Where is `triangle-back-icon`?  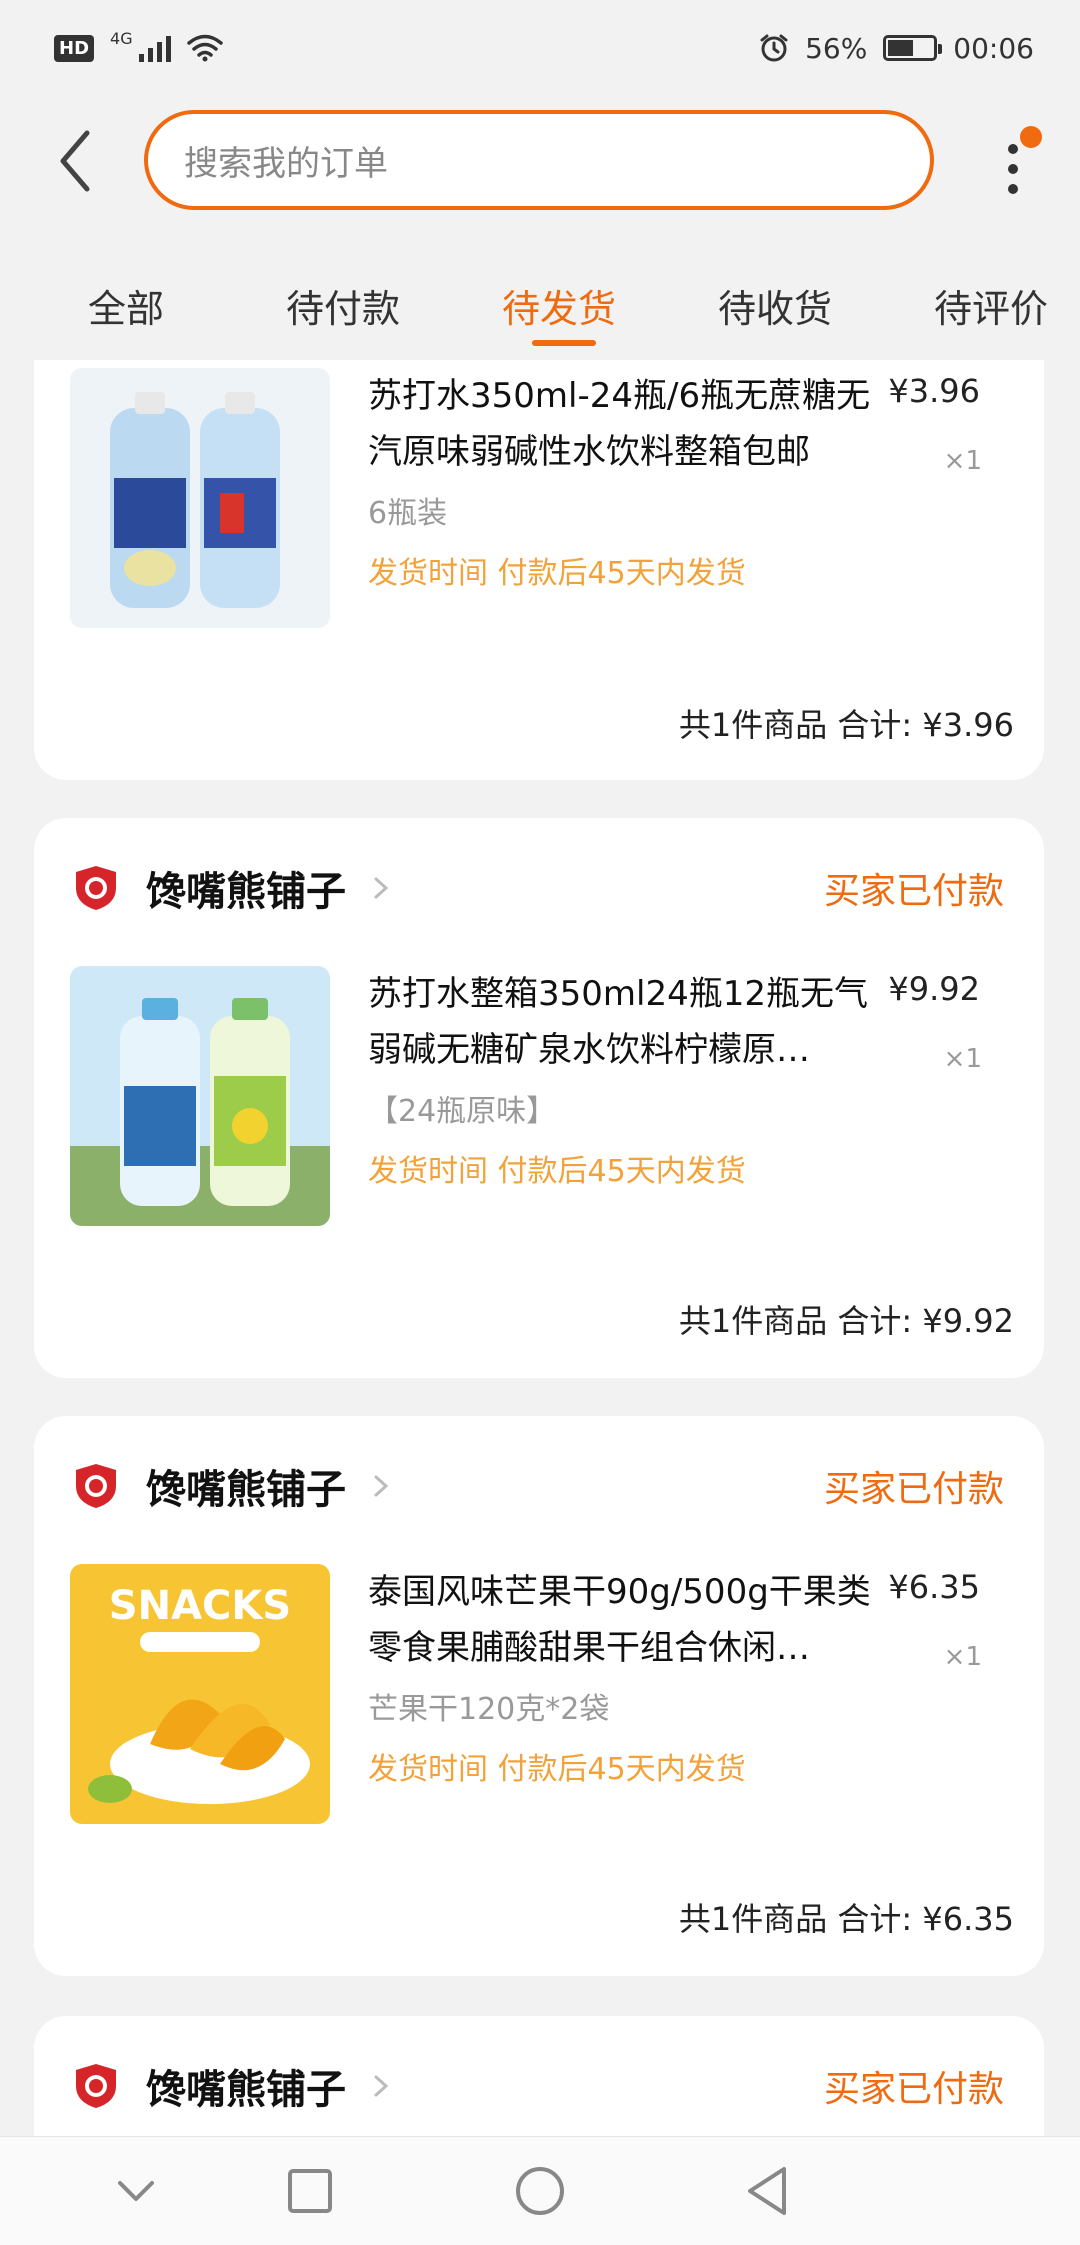 triangle-back-icon is located at coordinates (768, 2191).